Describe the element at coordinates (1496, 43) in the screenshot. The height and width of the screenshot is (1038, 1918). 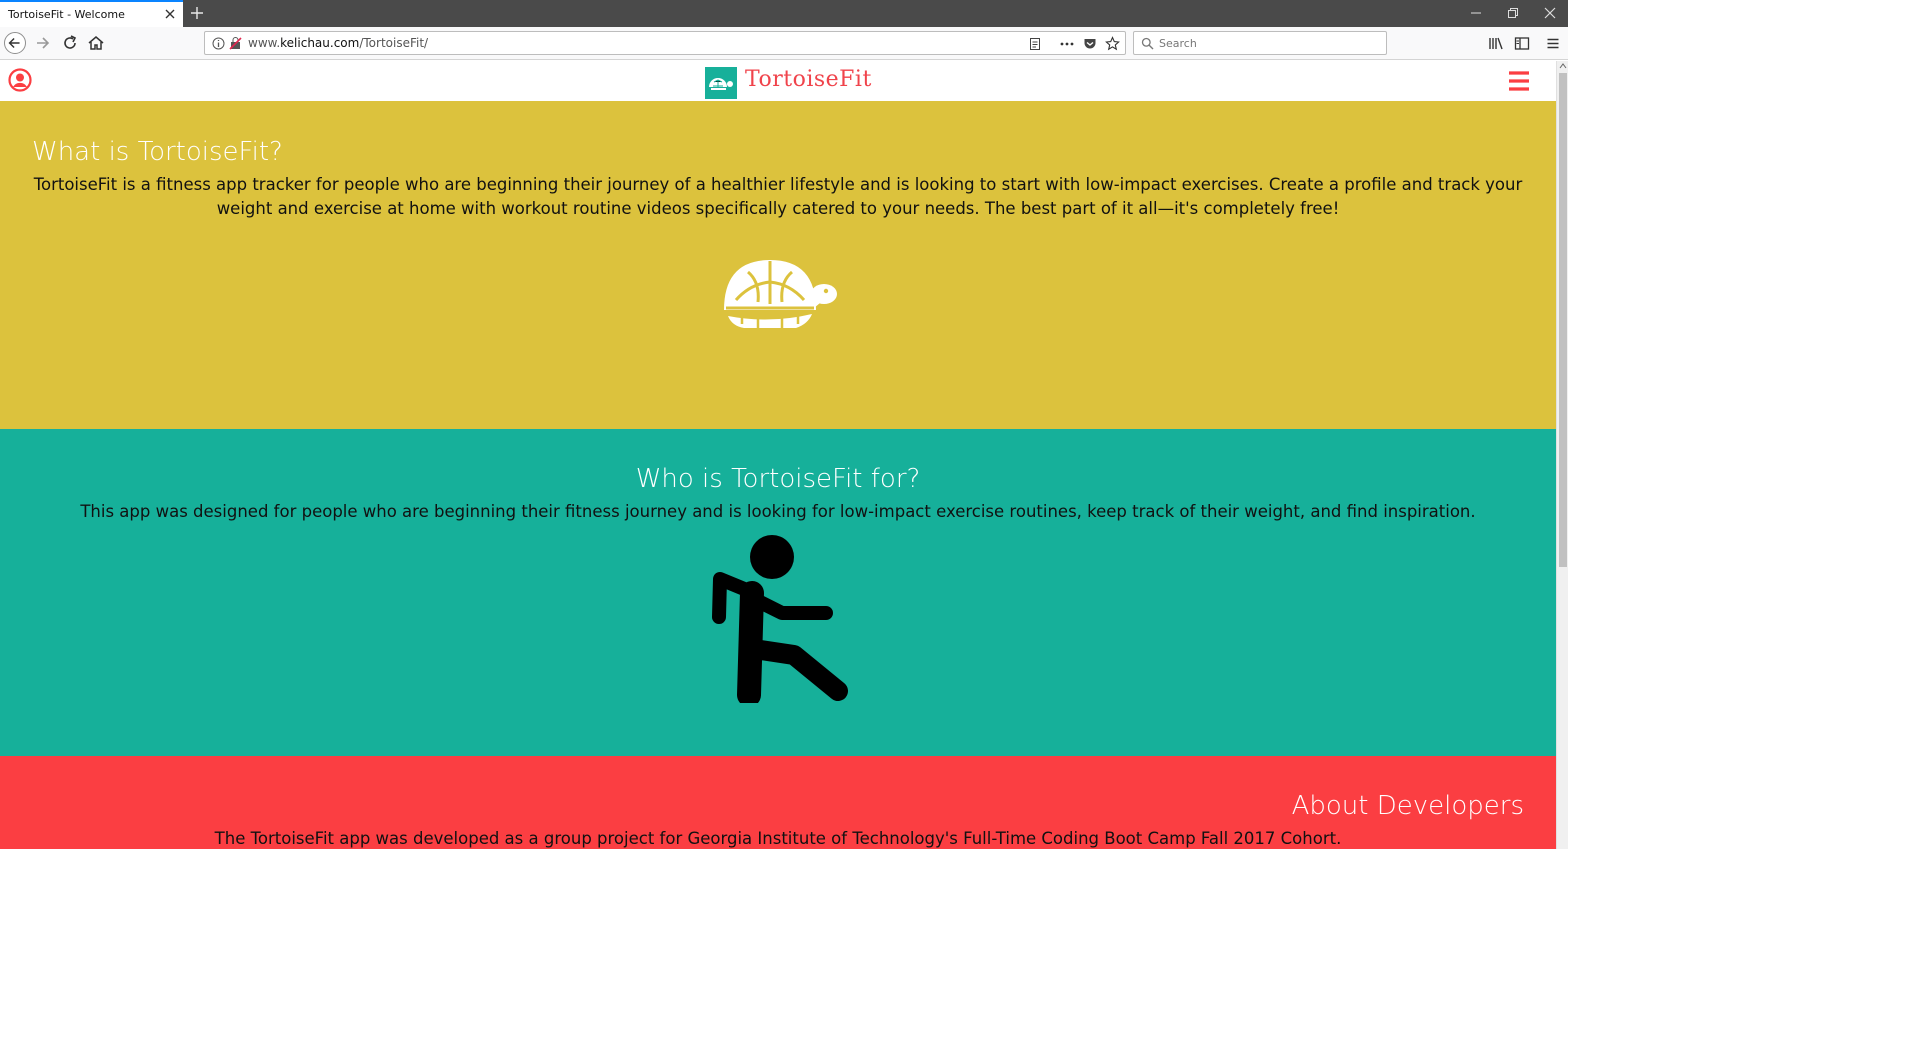
I see `library-icon` at that location.